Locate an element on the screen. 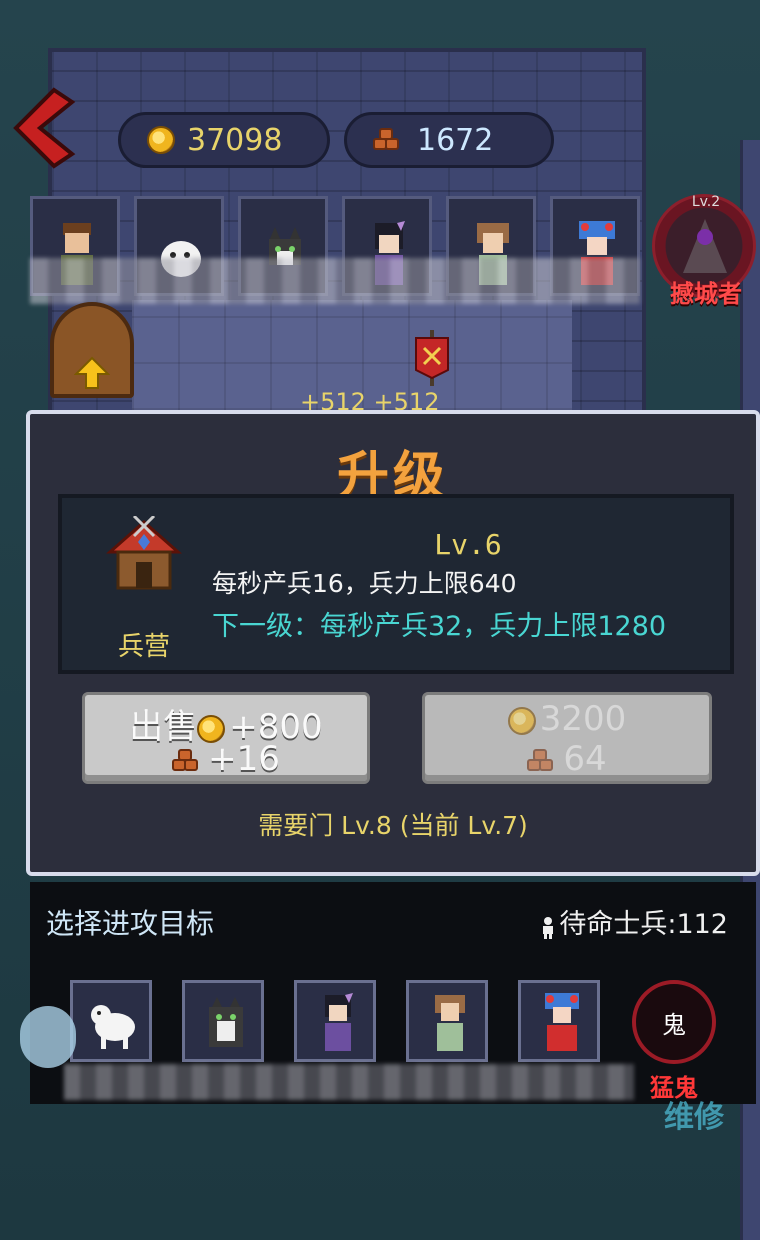 The width and height of the screenshot is (760, 1240). castle-gate is located at coordinates (92, 350).